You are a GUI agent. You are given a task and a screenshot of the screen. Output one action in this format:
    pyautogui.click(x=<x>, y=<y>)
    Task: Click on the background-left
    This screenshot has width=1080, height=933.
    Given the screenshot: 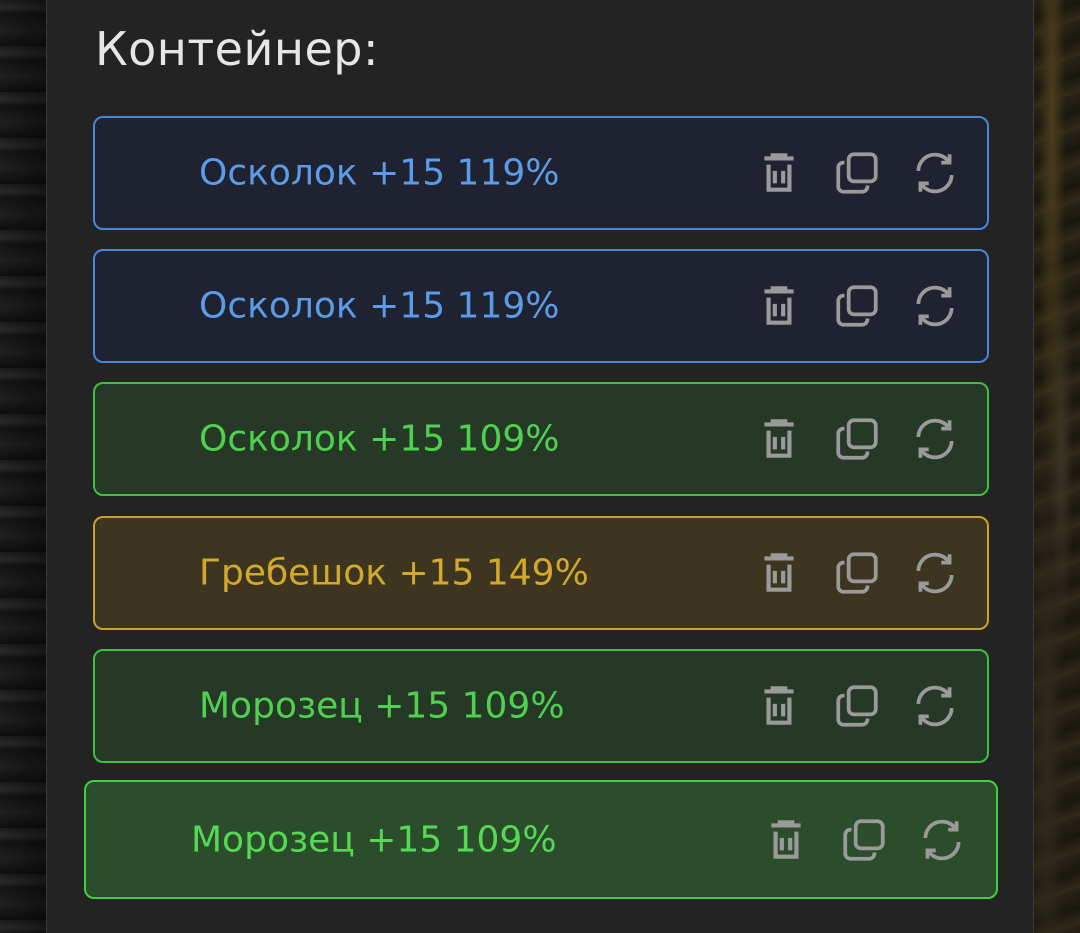 What is the action you would take?
    pyautogui.click(x=23, y=466)
    